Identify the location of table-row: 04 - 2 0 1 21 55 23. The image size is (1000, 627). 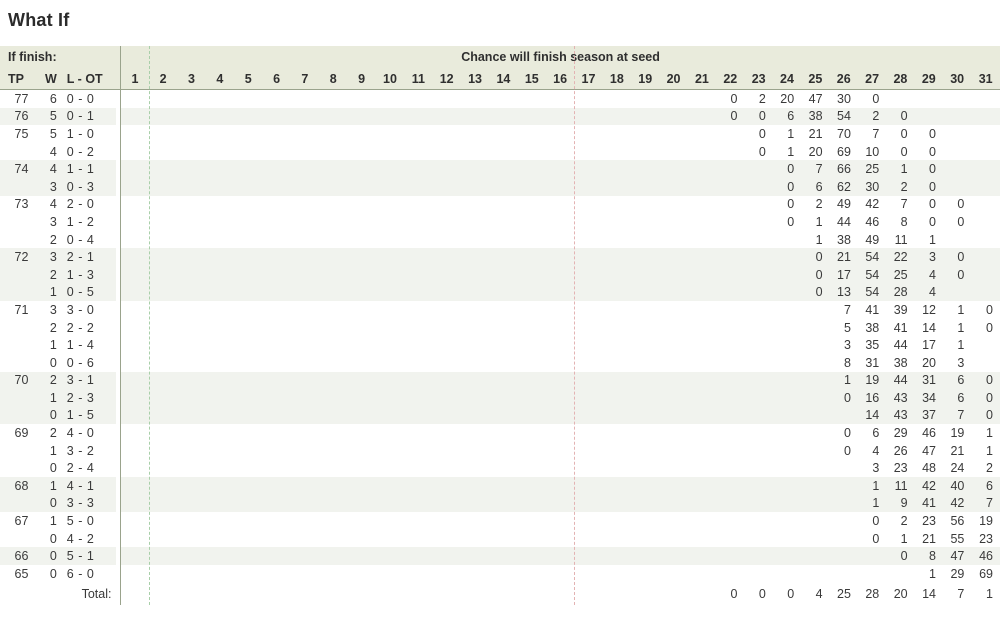
(500, 538).